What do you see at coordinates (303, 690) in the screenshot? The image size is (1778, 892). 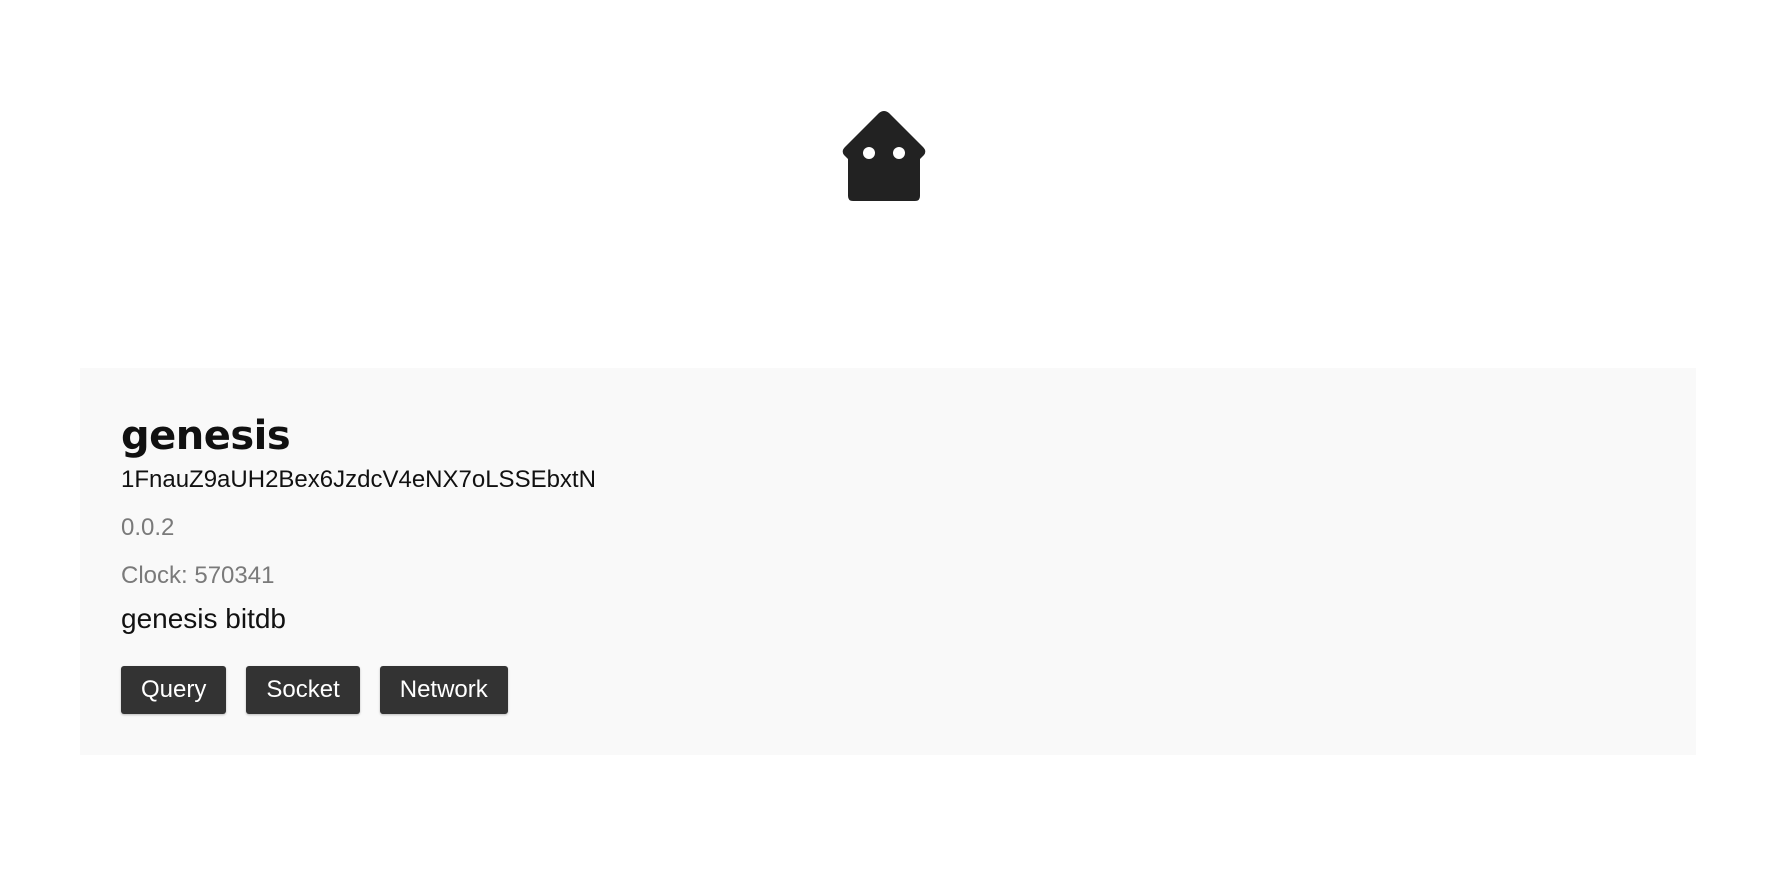 I see `socket-button: Socket` at bounding box center [303, 690].